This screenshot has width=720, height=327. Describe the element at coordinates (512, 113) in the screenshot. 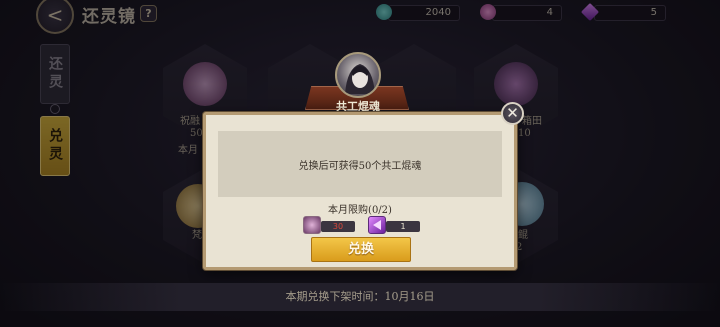

I see `close-icon: ✕` at that location.